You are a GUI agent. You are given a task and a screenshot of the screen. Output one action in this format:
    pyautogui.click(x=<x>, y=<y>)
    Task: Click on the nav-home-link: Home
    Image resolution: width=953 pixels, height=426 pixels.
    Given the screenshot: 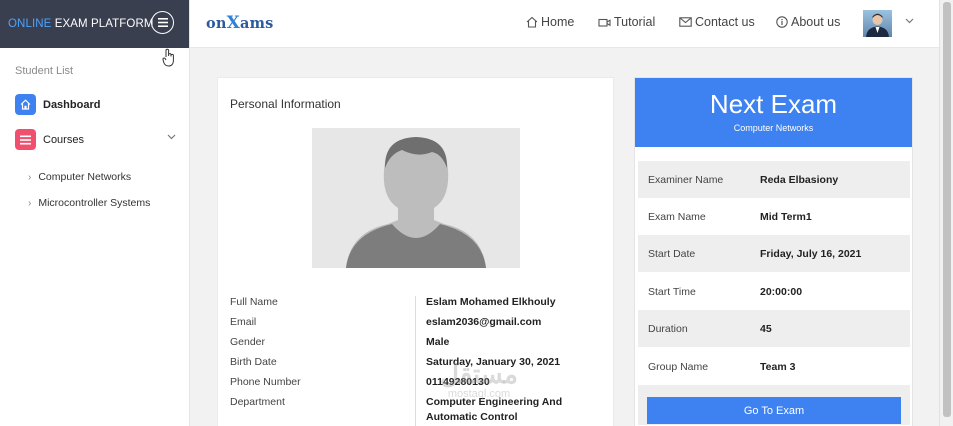 What is the action you would take?
    pyautogui.click(x=550, y=22)
    